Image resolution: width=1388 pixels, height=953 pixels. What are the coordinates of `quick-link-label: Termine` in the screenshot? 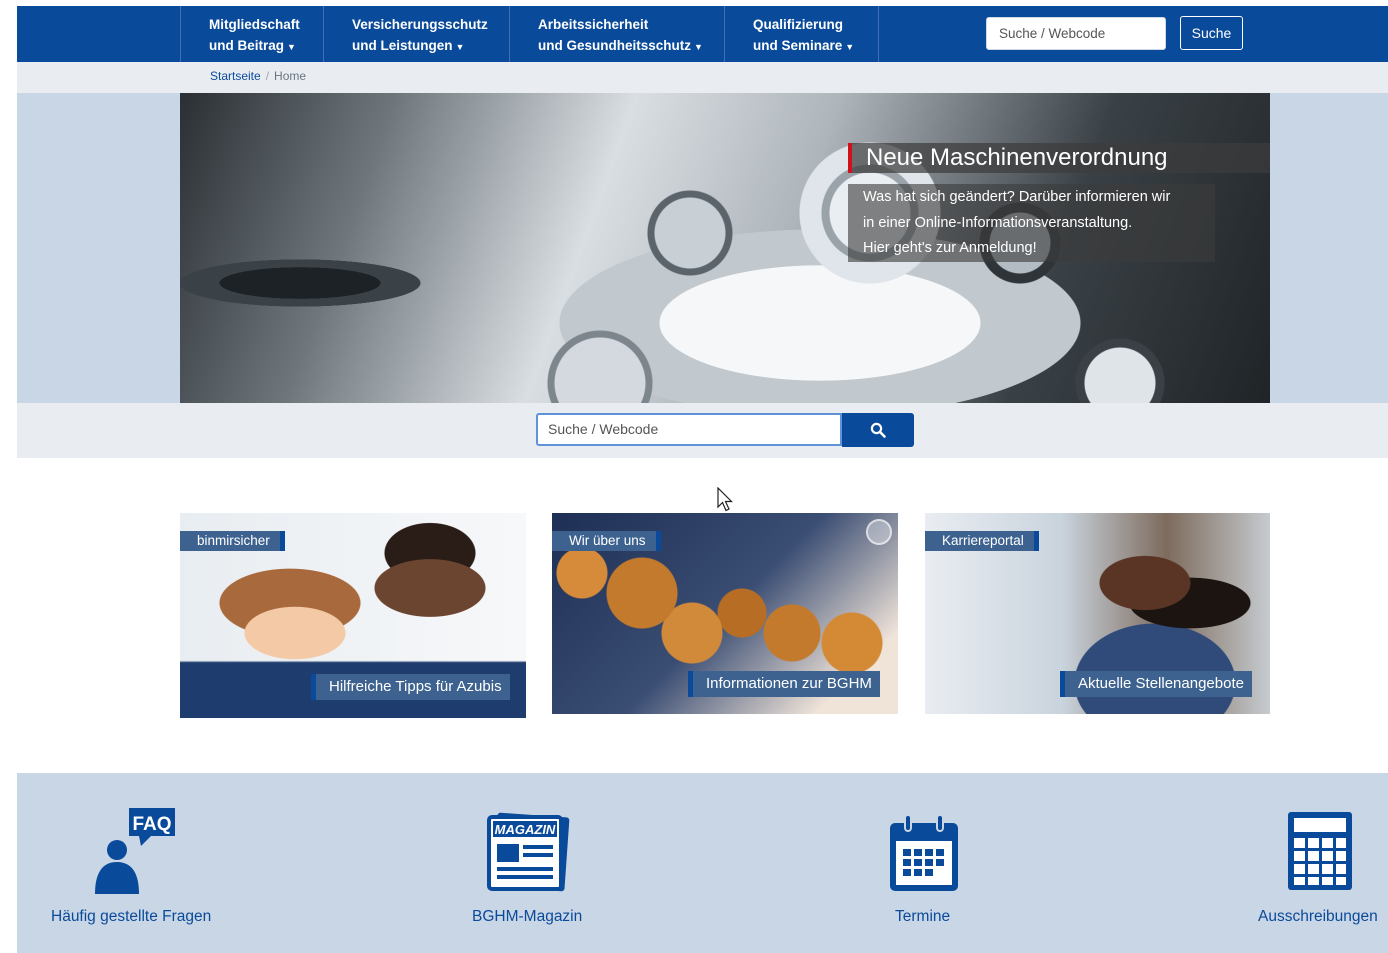 It's located at (923, 916).